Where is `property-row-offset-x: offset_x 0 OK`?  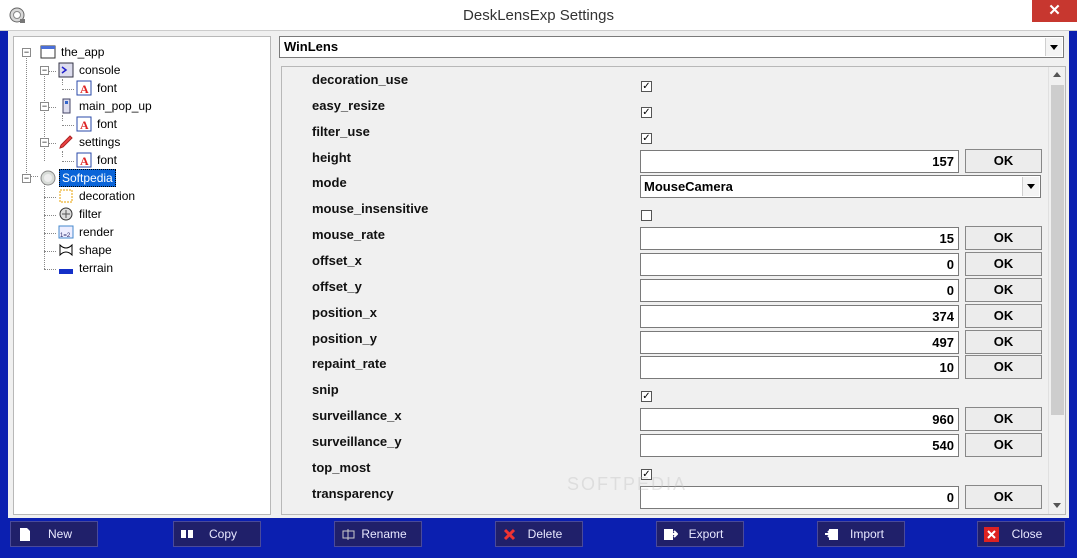
property-row-offset-x: offset_x 0 OK is located at coordinates (665, 264).